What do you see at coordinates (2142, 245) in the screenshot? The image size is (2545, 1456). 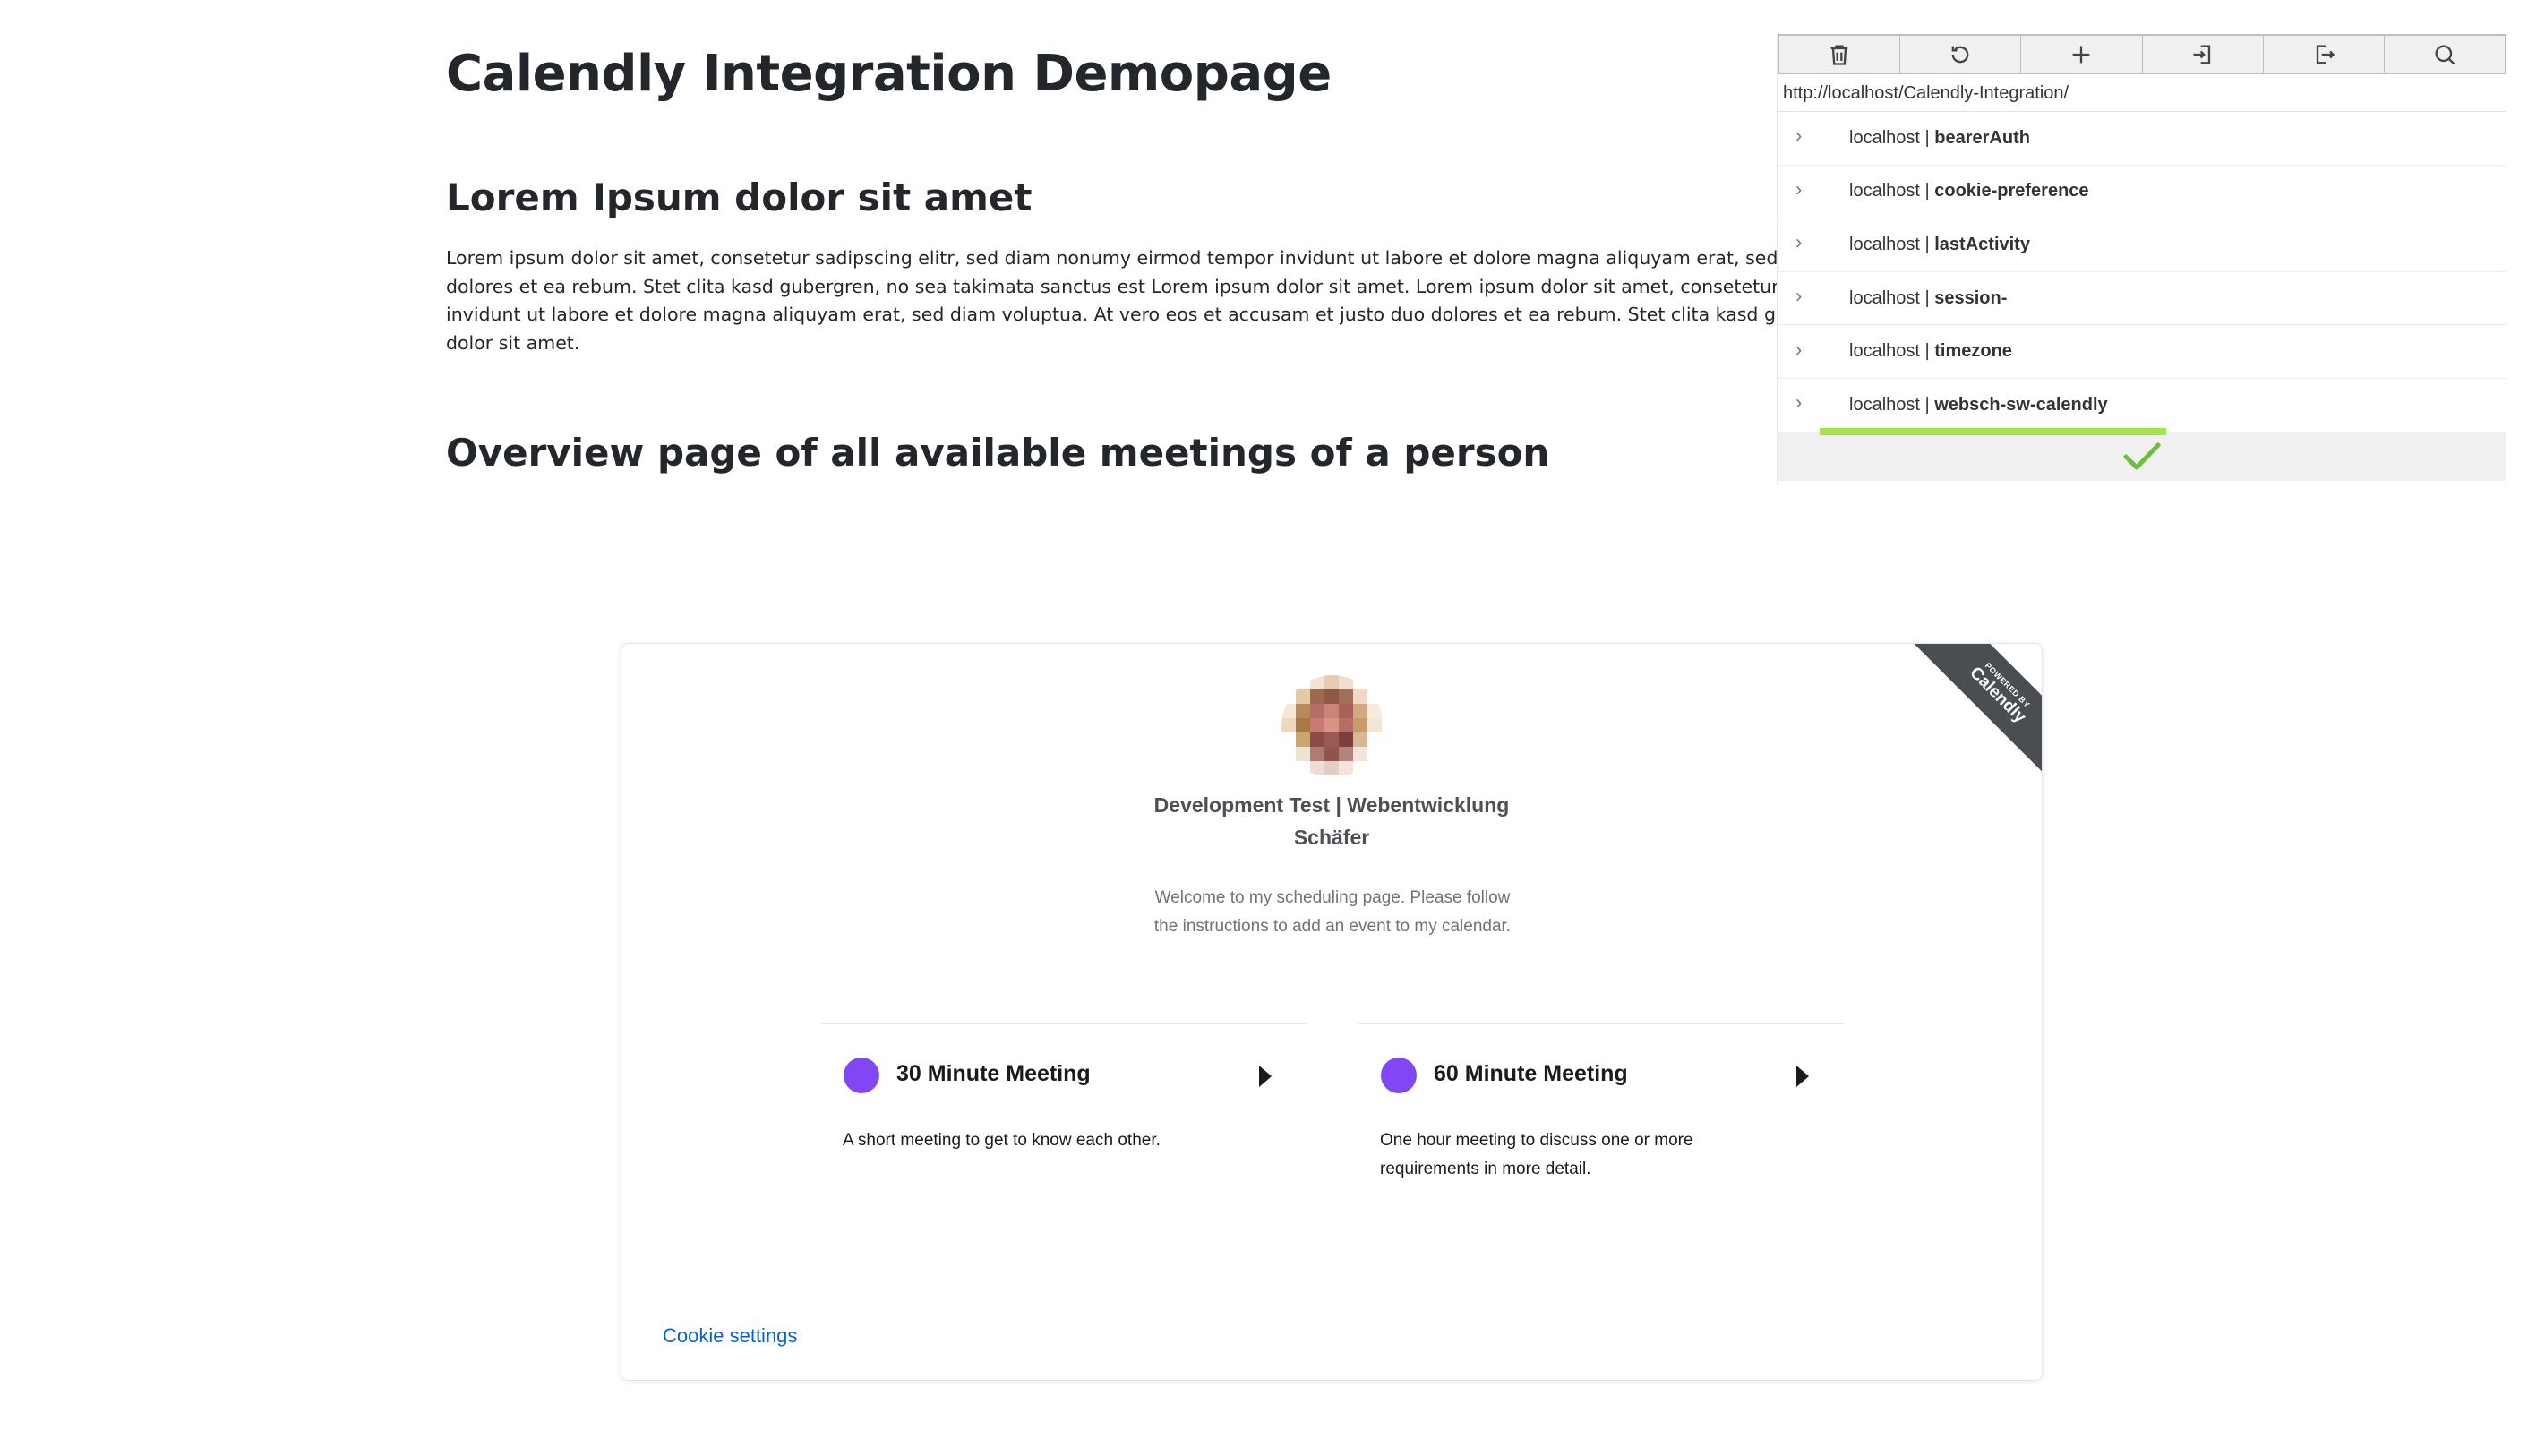 I see `cookie-row: › localhost | lastActivity` at bounding box center [2142, 245].